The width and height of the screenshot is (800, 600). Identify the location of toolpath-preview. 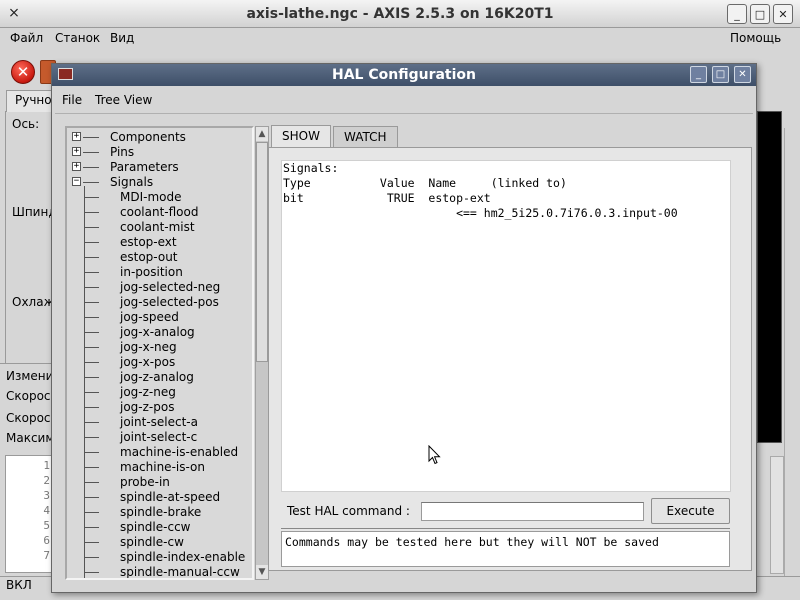
(769, 277).